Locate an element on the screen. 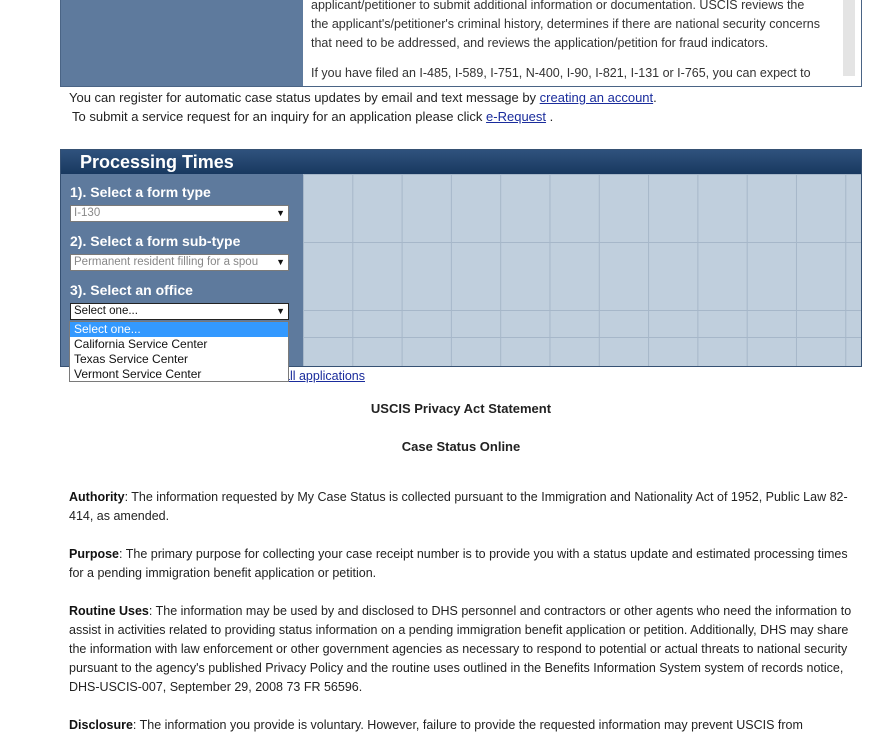 The image size is (869, 735). disclosure-label: Disclosure is located at coordinates (101, 725).